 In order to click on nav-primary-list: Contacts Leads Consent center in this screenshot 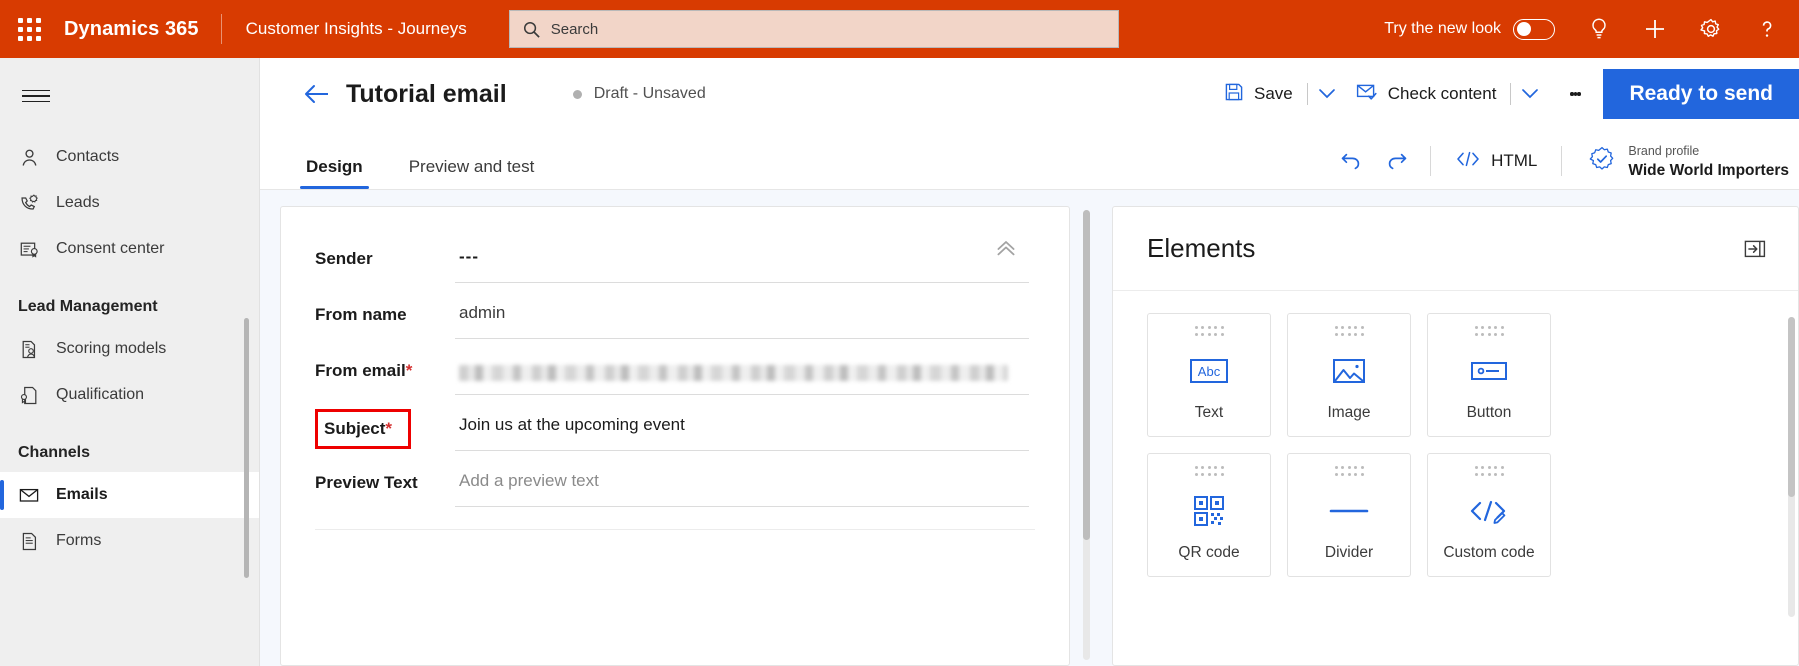, I will do `click(129, 203)`.